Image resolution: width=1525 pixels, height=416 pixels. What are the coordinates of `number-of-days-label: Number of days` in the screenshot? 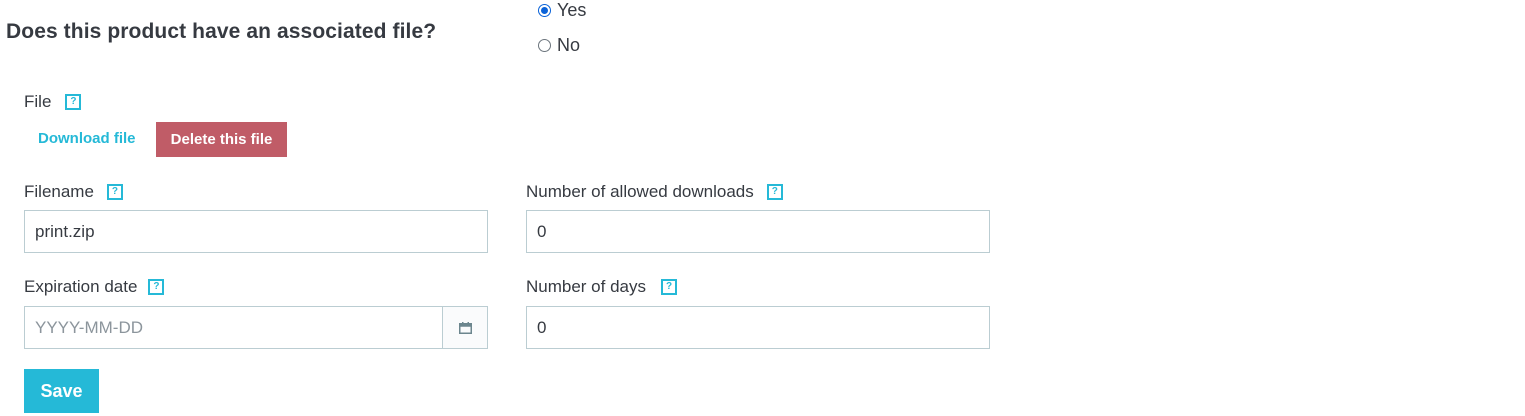 It's located at (586, 286).